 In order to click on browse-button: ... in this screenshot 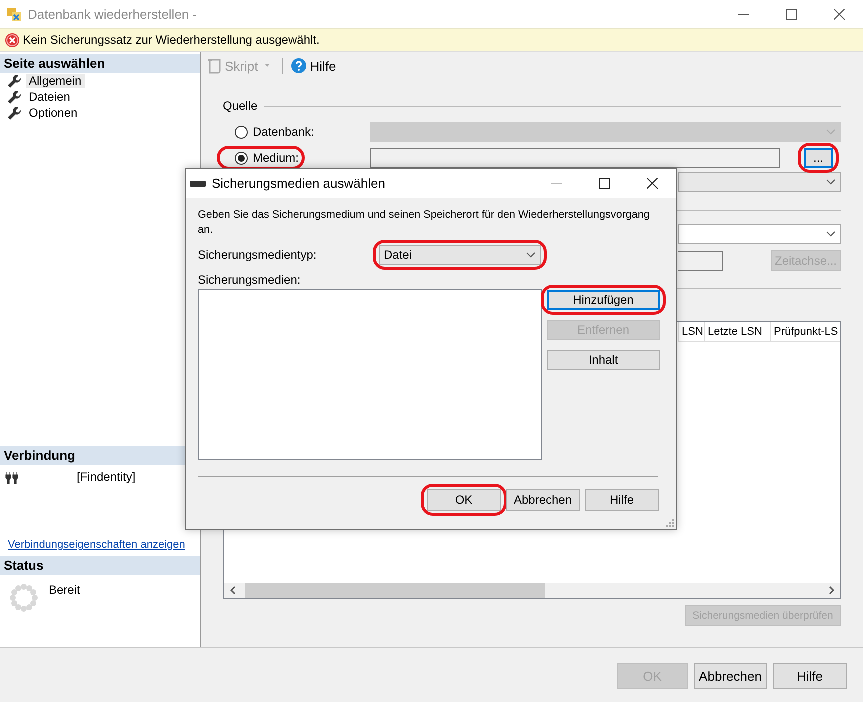, I will do `click(818, 158)`.